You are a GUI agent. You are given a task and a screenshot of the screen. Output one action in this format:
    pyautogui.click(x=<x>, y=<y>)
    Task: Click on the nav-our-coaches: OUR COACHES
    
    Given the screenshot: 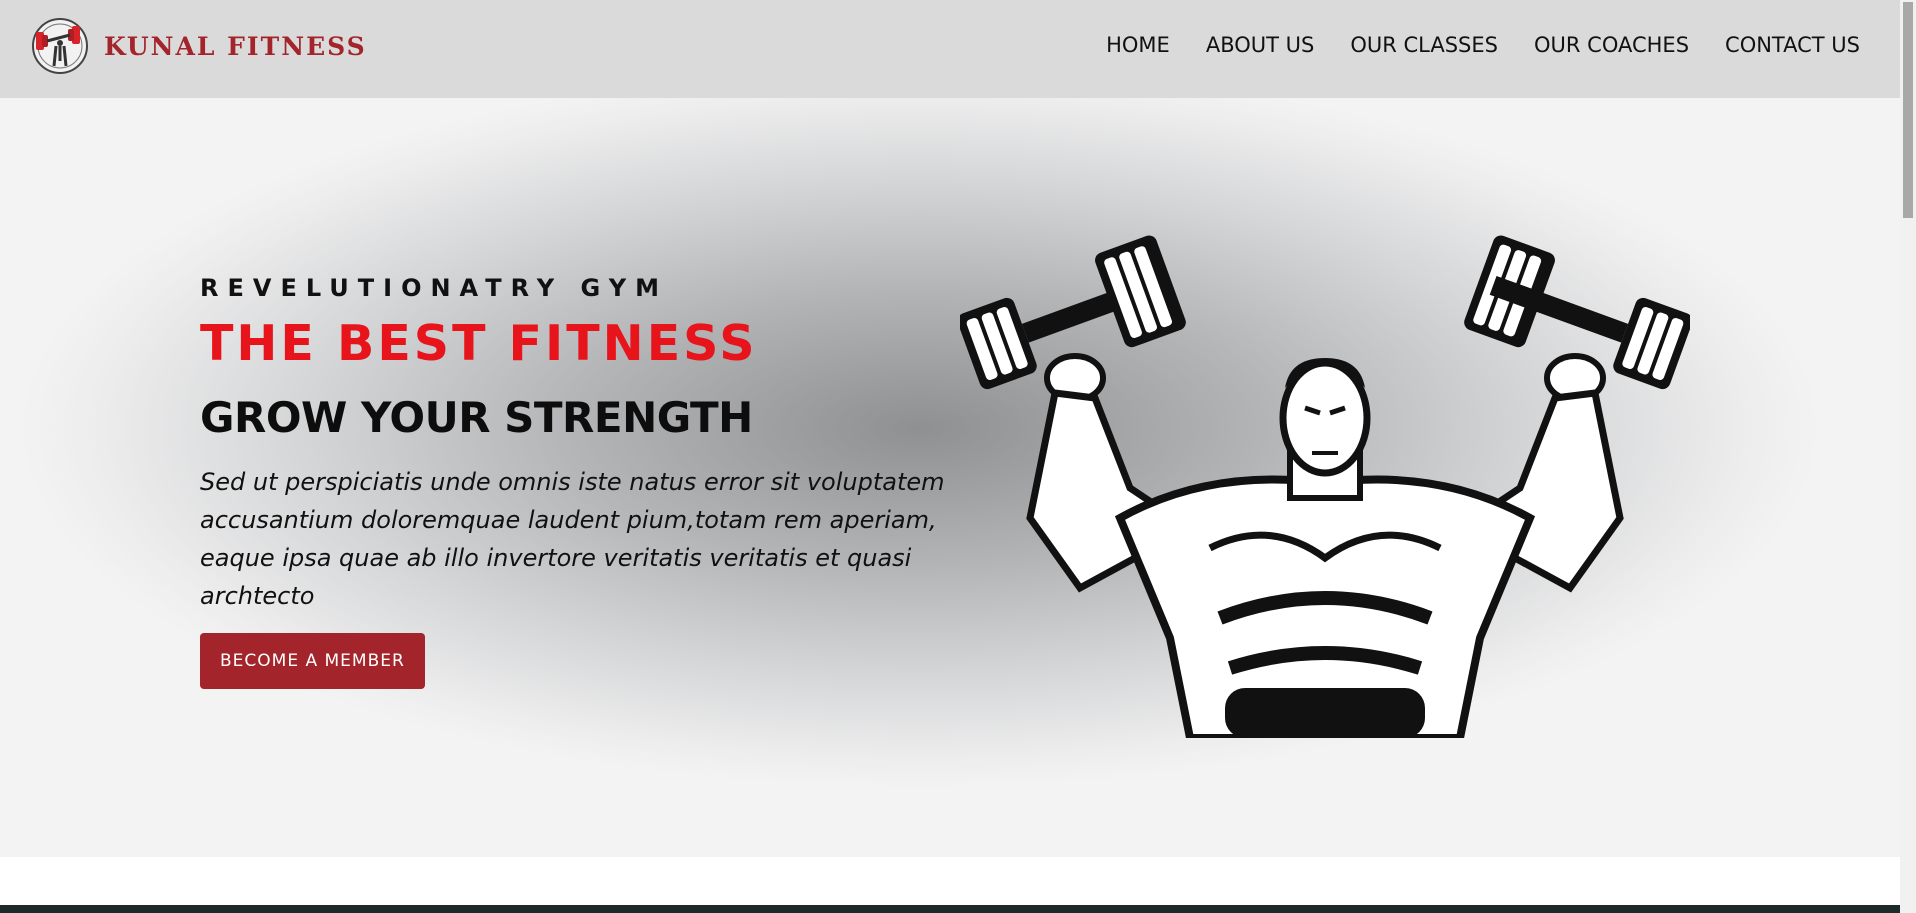 What is the action you would take?
    pyautogui.click(x=1611, y=45)
    